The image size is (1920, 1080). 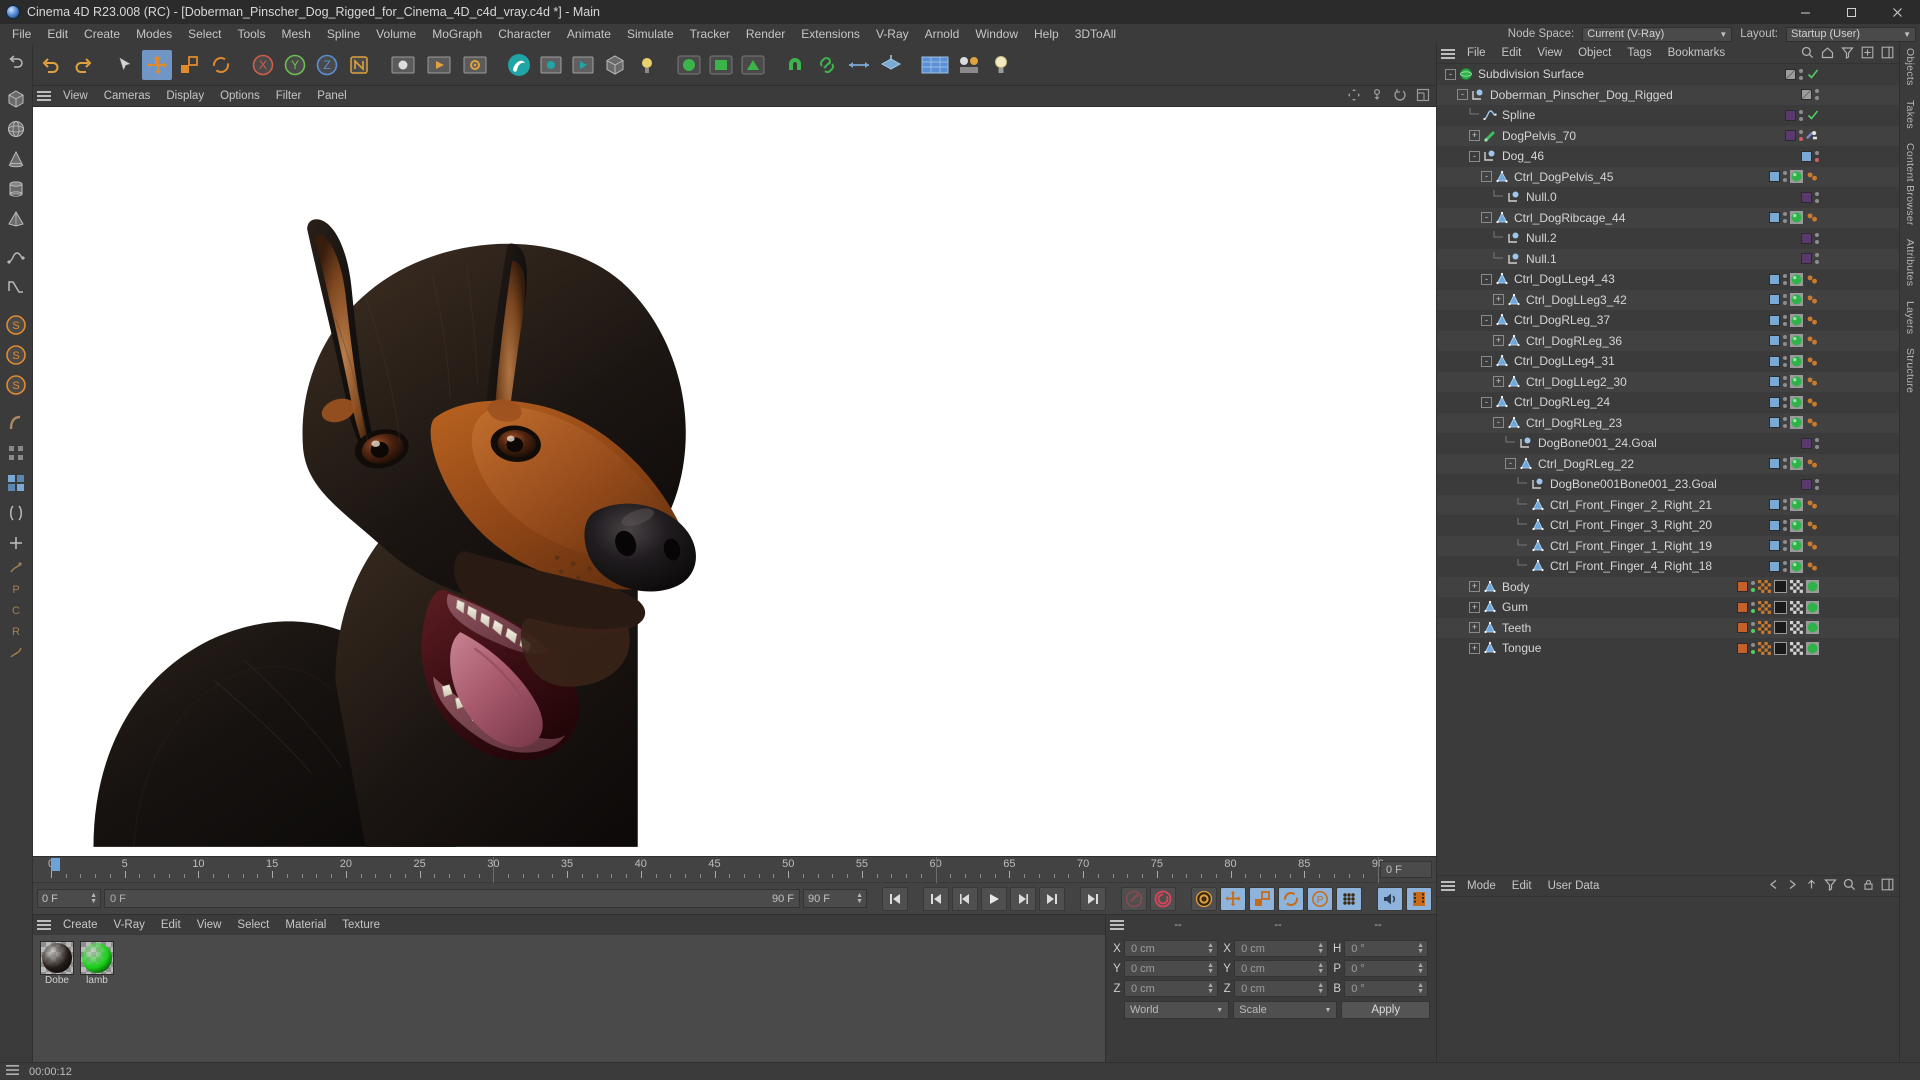 I want to click on object-panel-menu-icon, so click(x=1448, y=53).